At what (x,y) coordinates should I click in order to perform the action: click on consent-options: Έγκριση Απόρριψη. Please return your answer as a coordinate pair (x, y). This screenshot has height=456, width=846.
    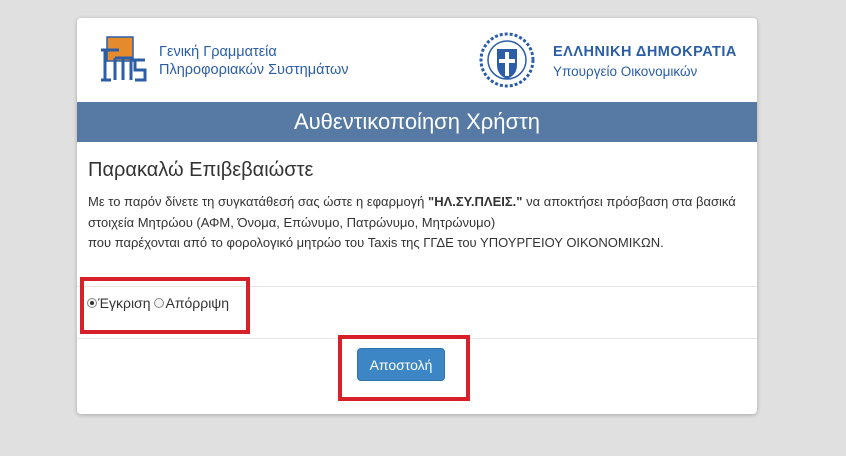
    Looking at the image, I should click on (158, 303).